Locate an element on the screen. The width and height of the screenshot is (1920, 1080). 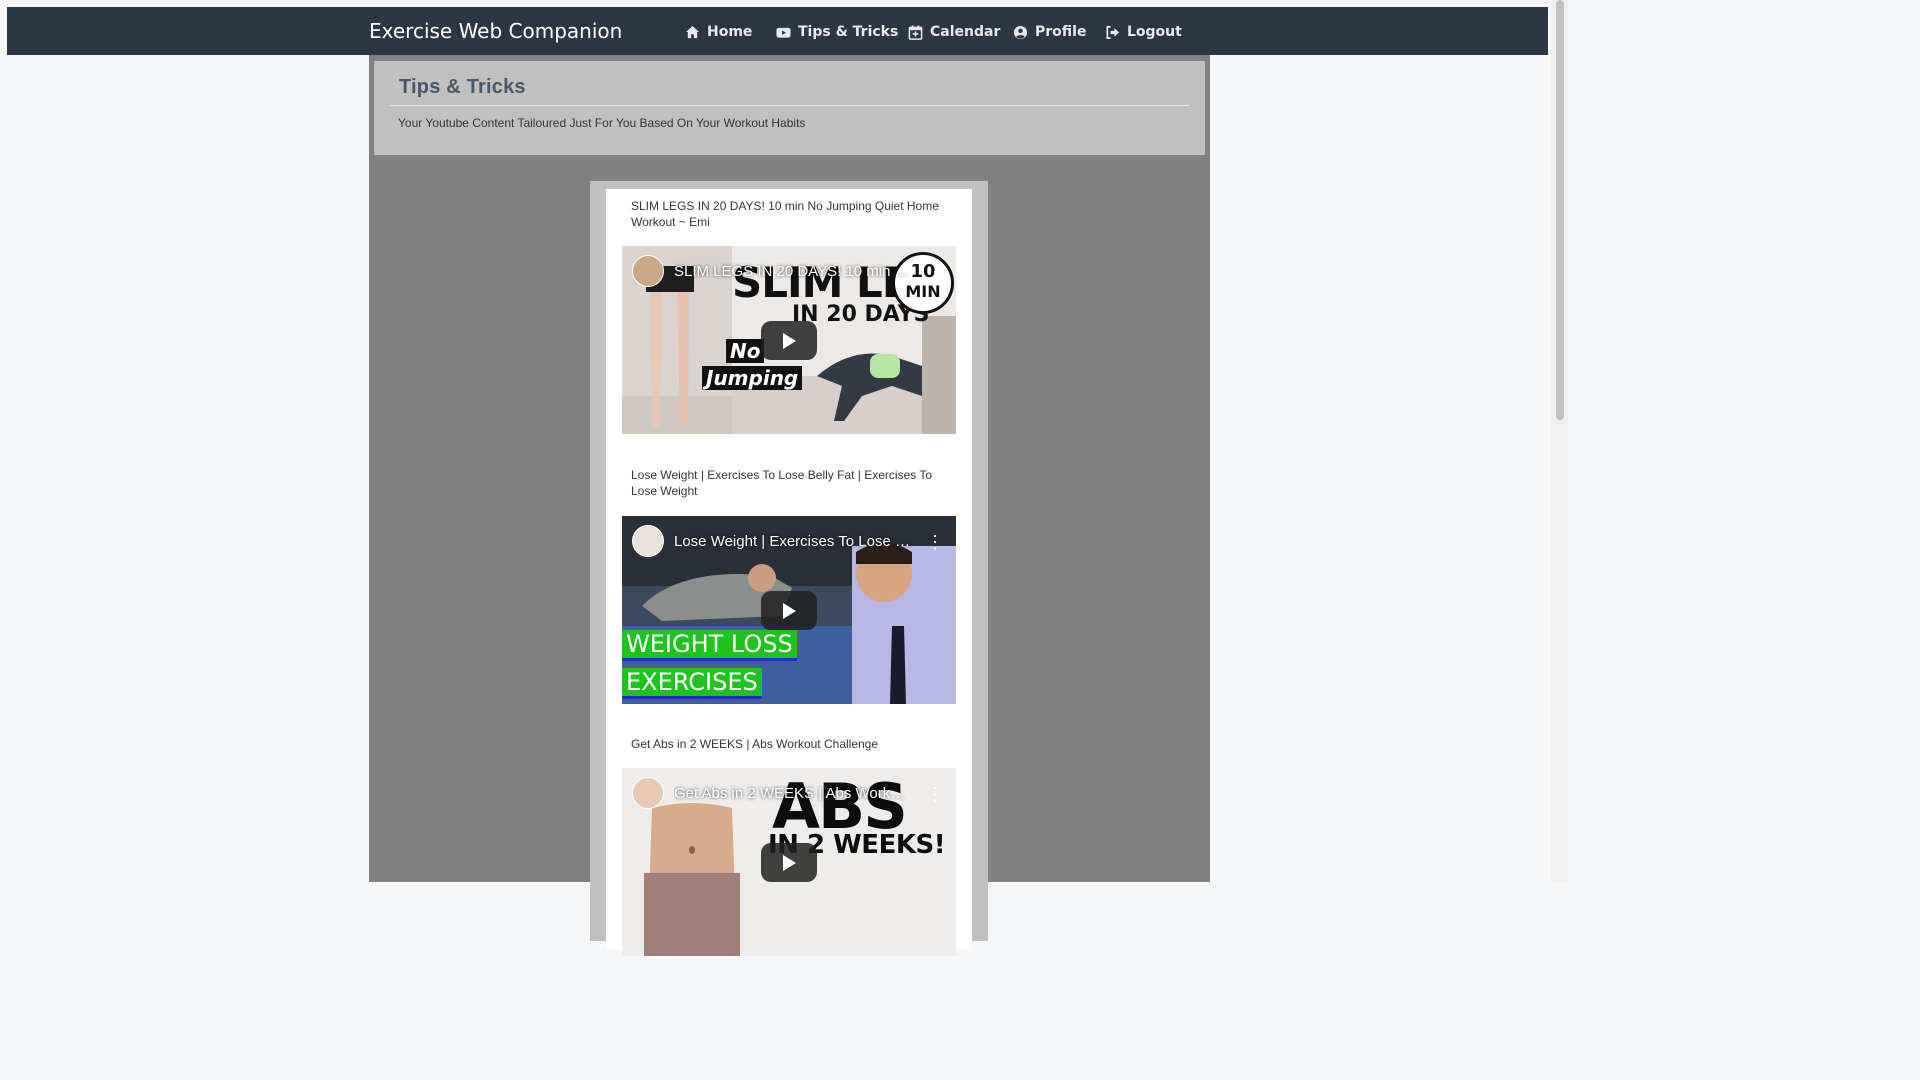
nav-logout: Logout is located at coordinates (1143, 32).